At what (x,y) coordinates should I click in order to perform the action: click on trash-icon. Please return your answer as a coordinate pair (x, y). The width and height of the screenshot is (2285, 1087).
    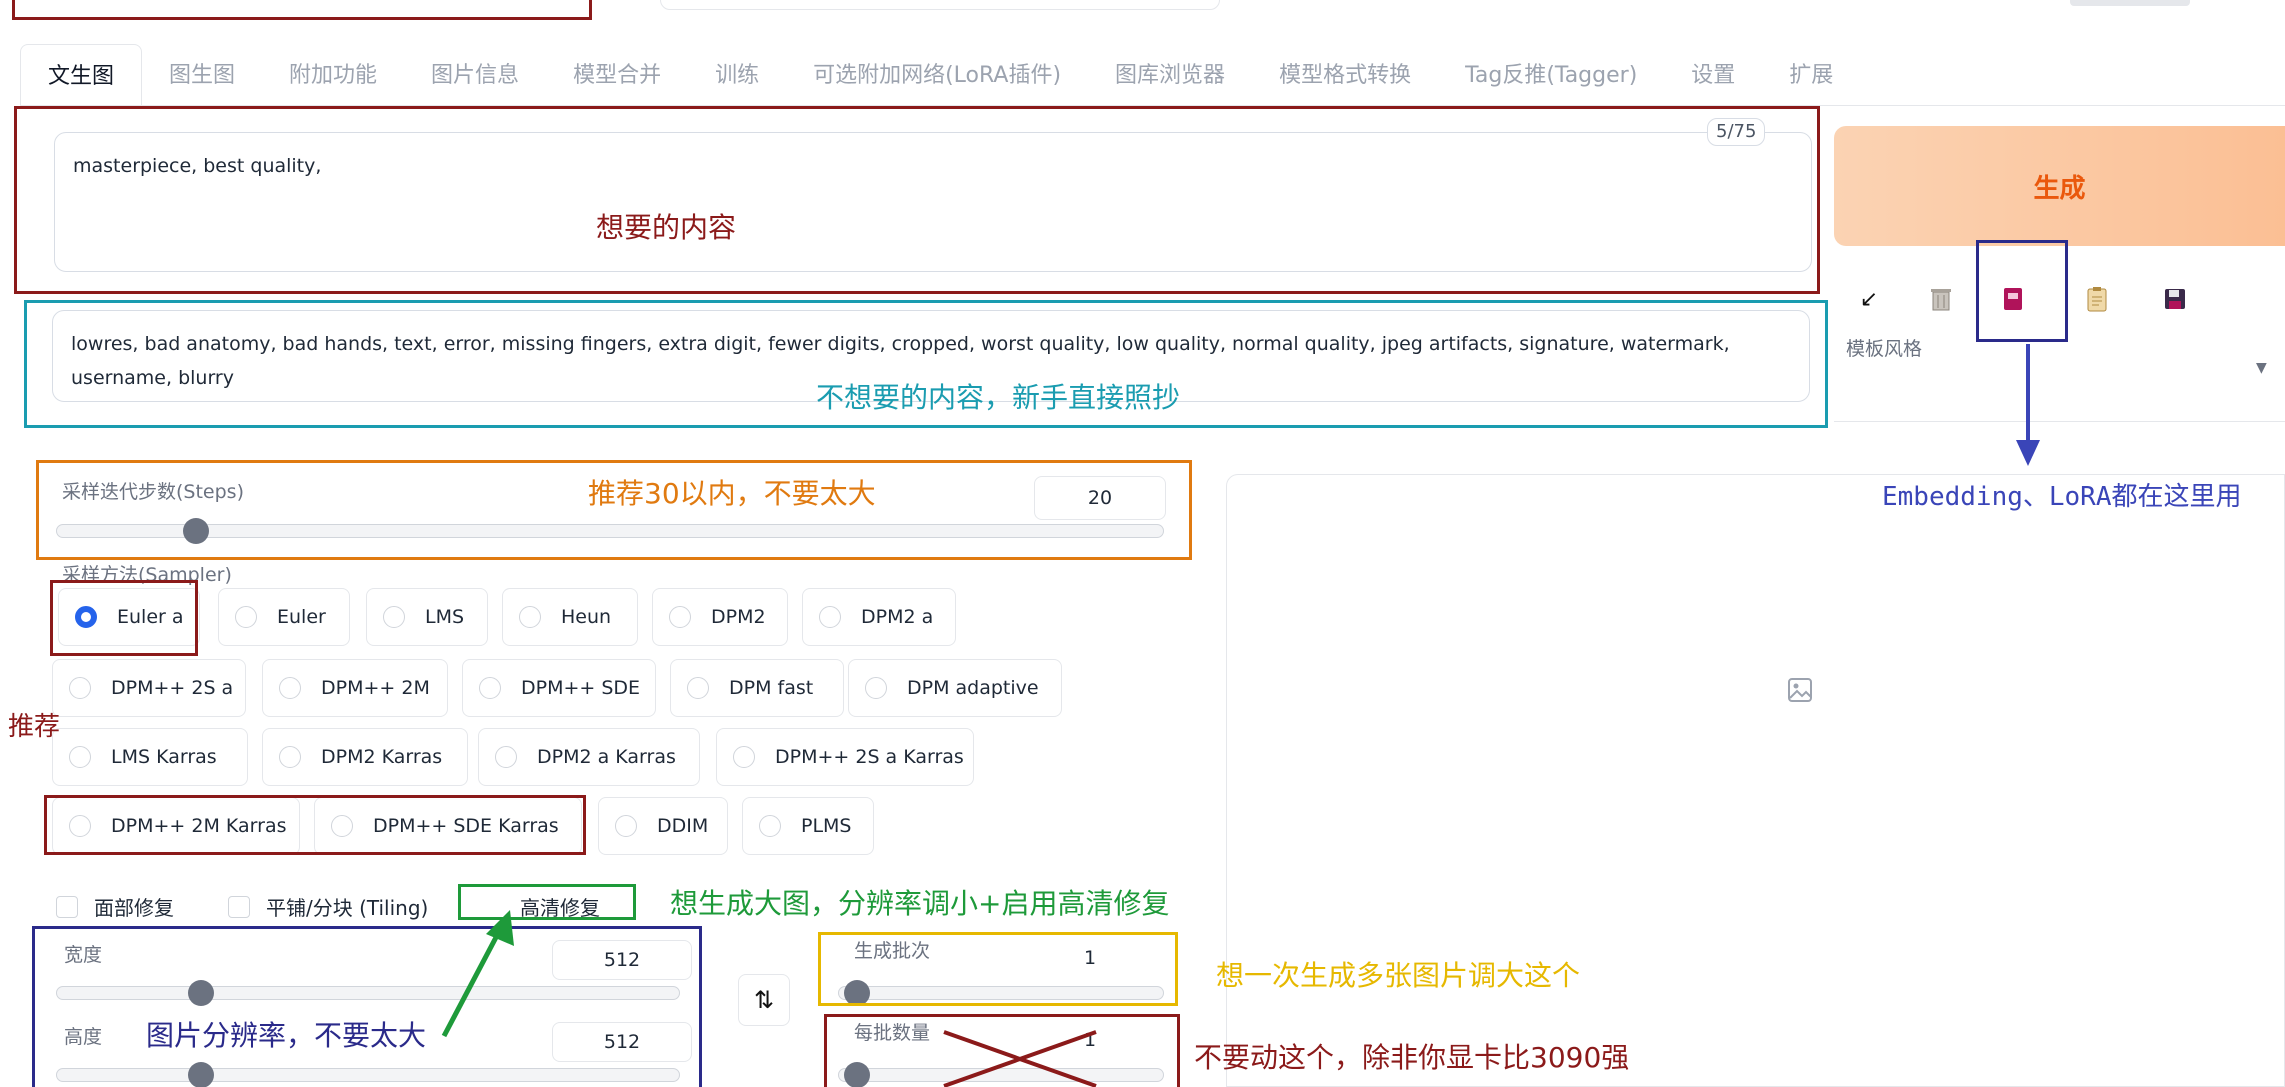
    Looking at the image, I should click on (1941, 300).